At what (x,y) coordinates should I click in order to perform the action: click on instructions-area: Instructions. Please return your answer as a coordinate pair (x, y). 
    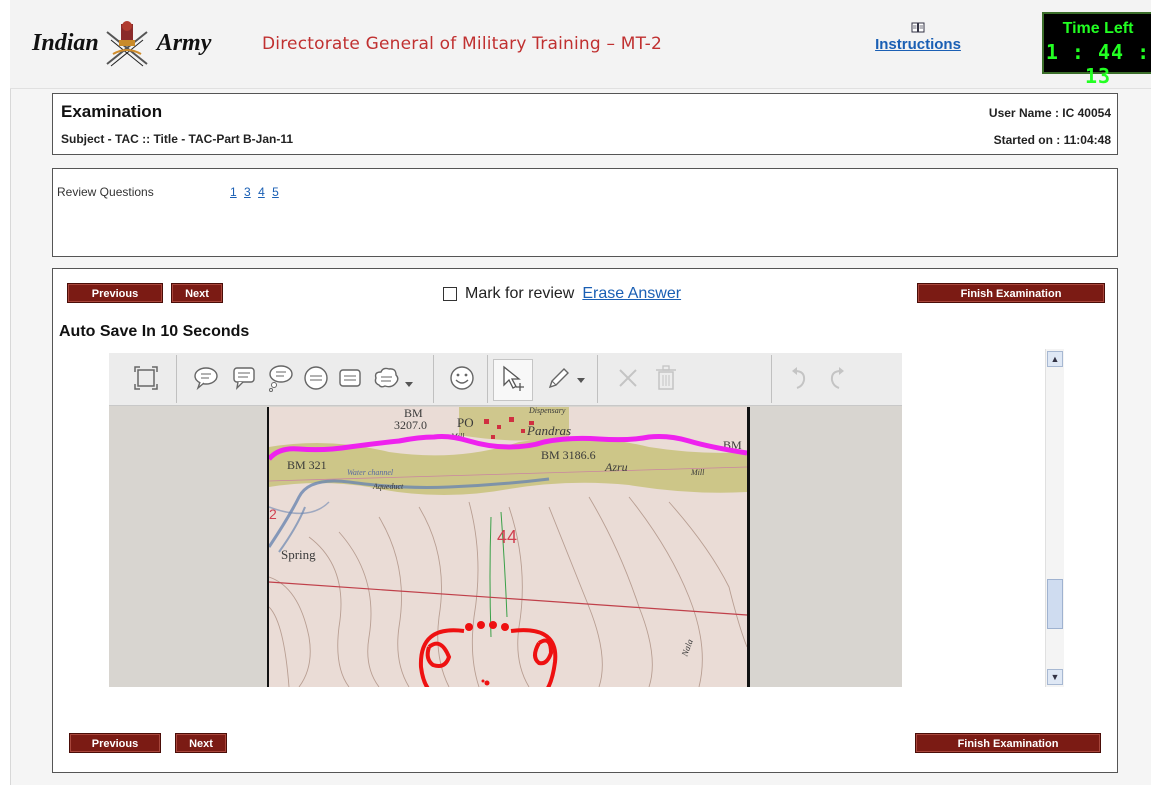
    Looking at the image, I should click on (918, 37).